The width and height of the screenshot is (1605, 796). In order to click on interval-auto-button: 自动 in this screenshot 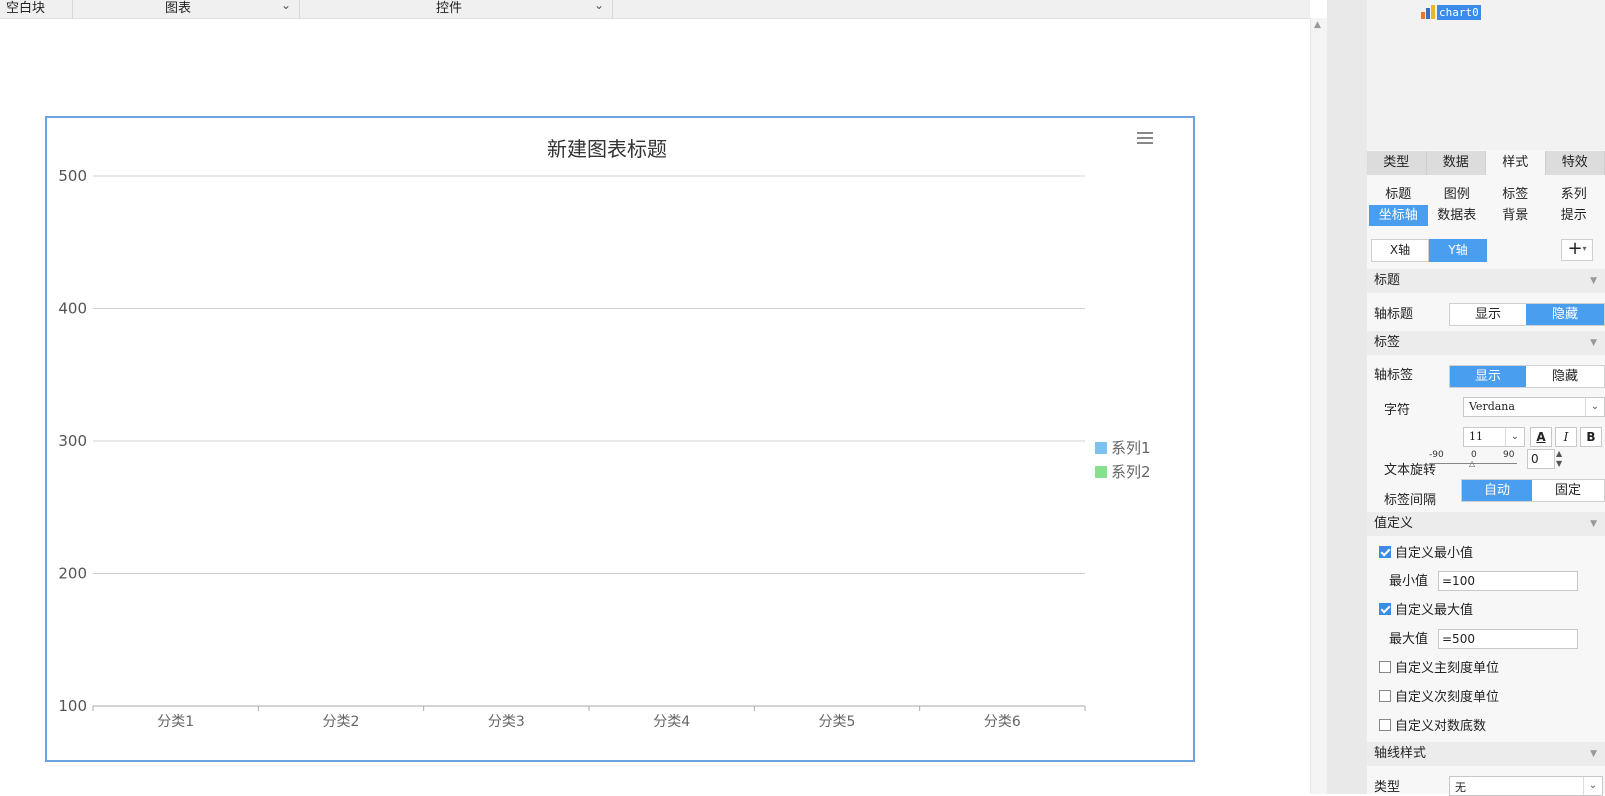, I will do `click(1497, 490)`.